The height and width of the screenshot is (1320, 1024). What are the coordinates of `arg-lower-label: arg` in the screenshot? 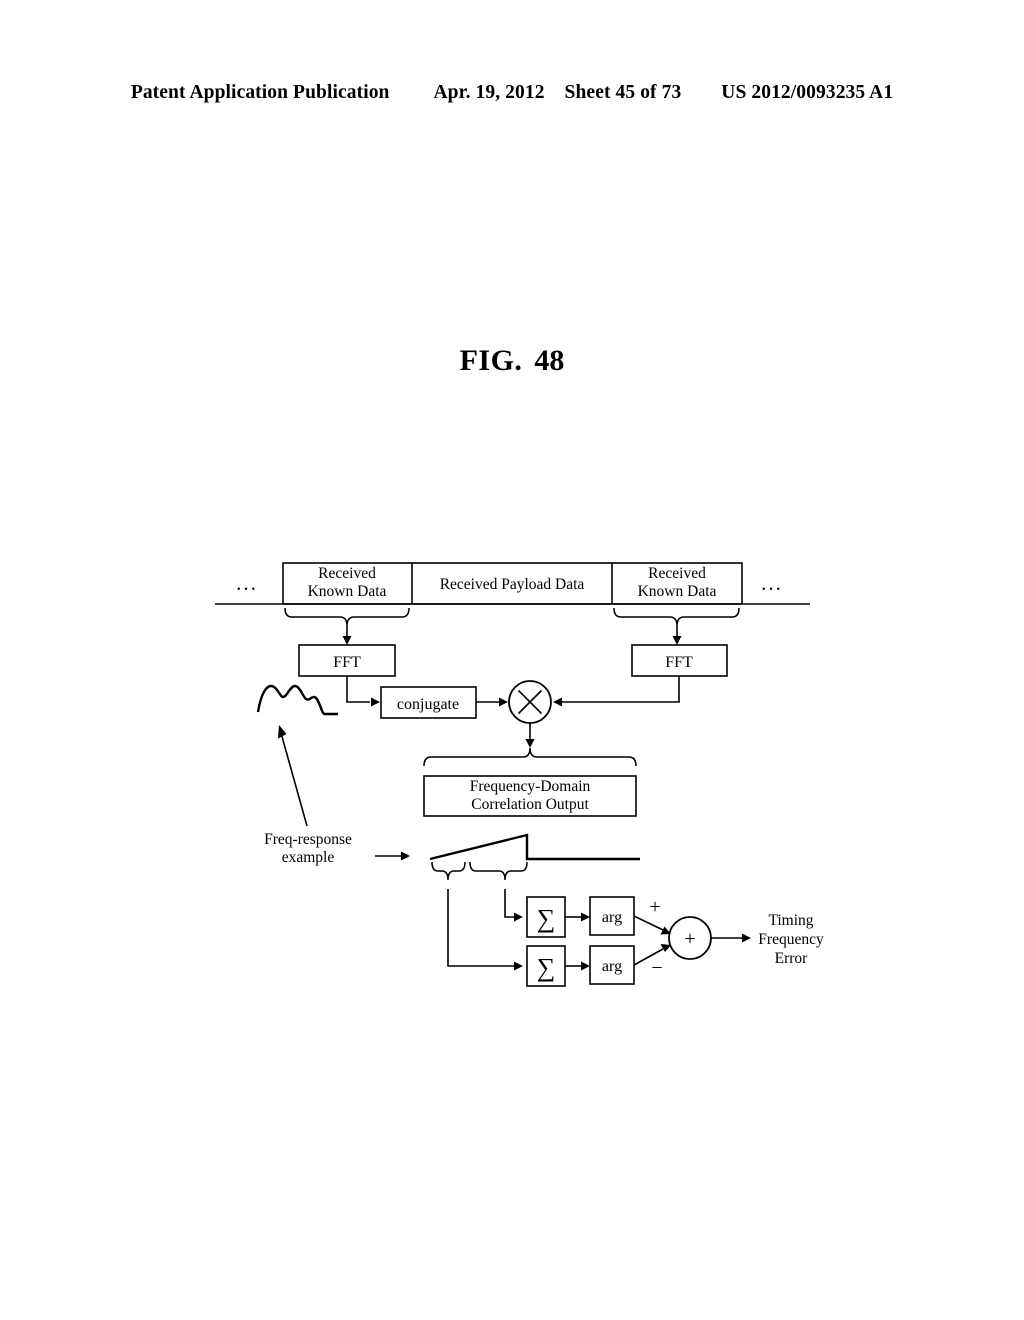 It's located at (612, 966).